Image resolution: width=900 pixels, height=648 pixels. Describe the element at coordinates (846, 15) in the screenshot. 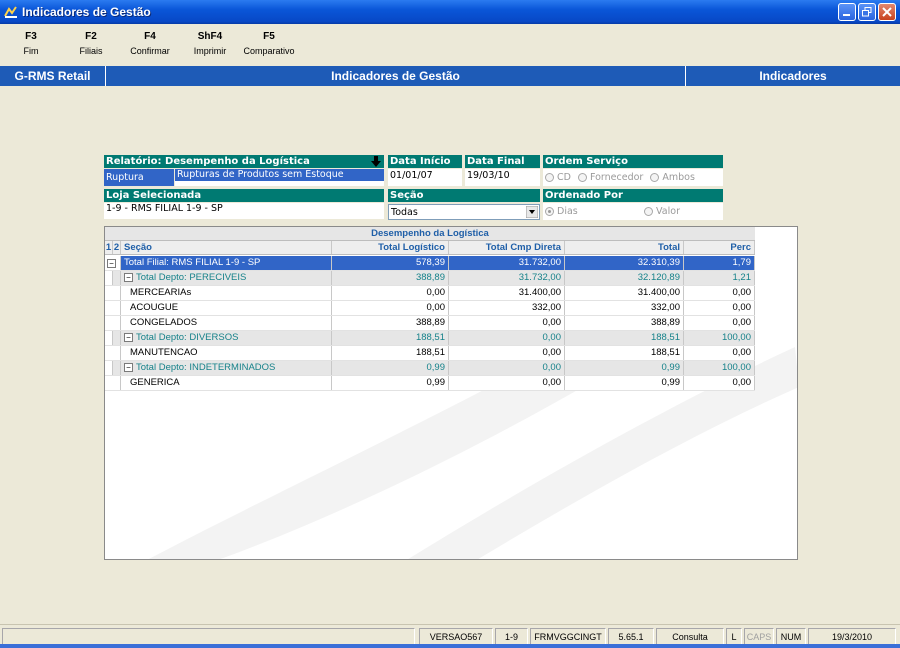

I see `minimize-icon` at that location.